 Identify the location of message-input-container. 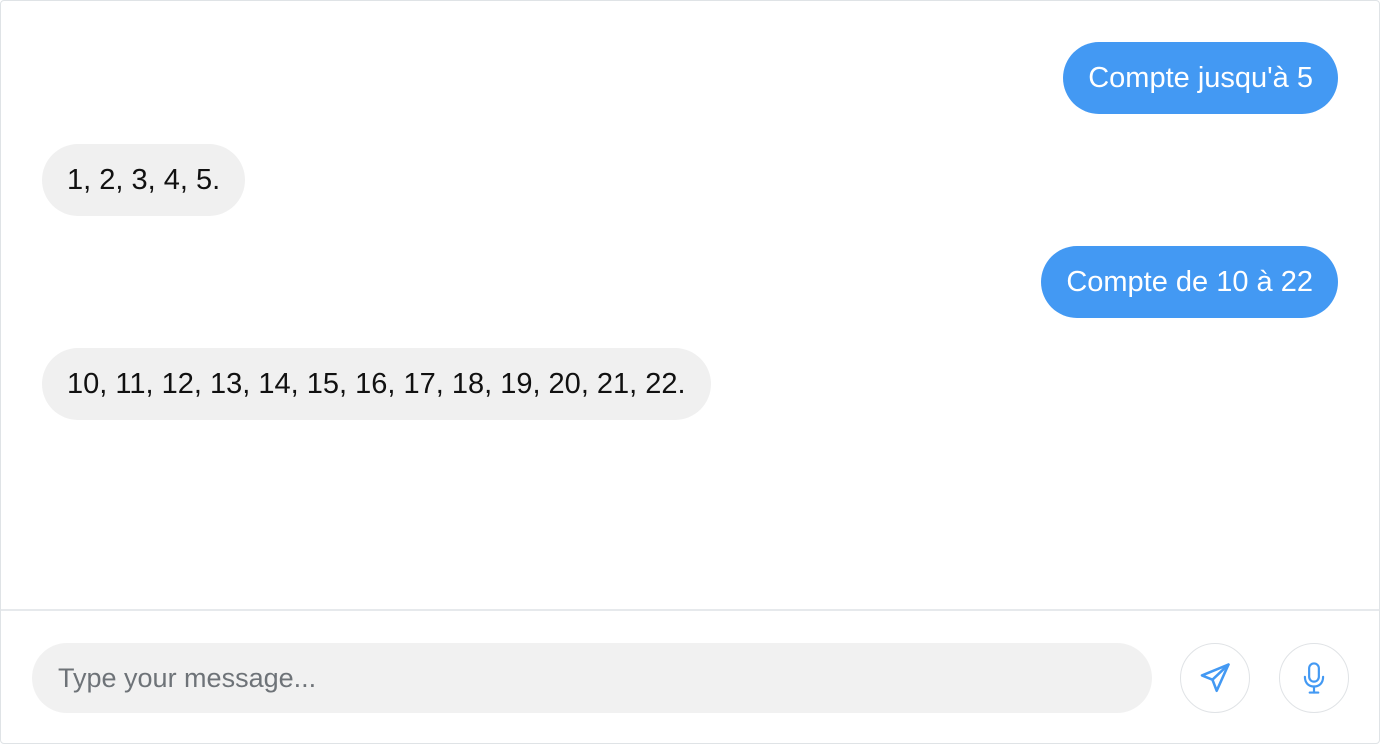
(592, 678).